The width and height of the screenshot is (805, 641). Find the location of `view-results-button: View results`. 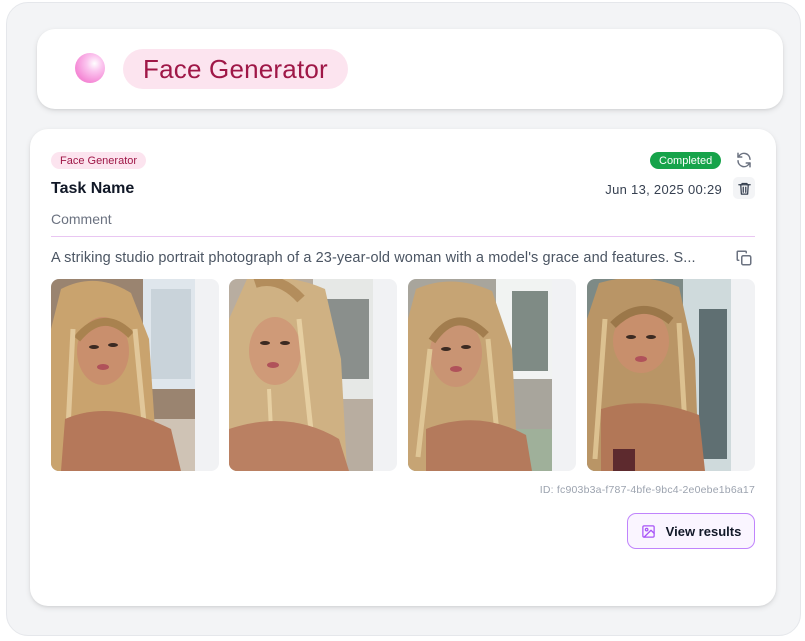

view-results-button: View results is located at coordinates (691, 531).